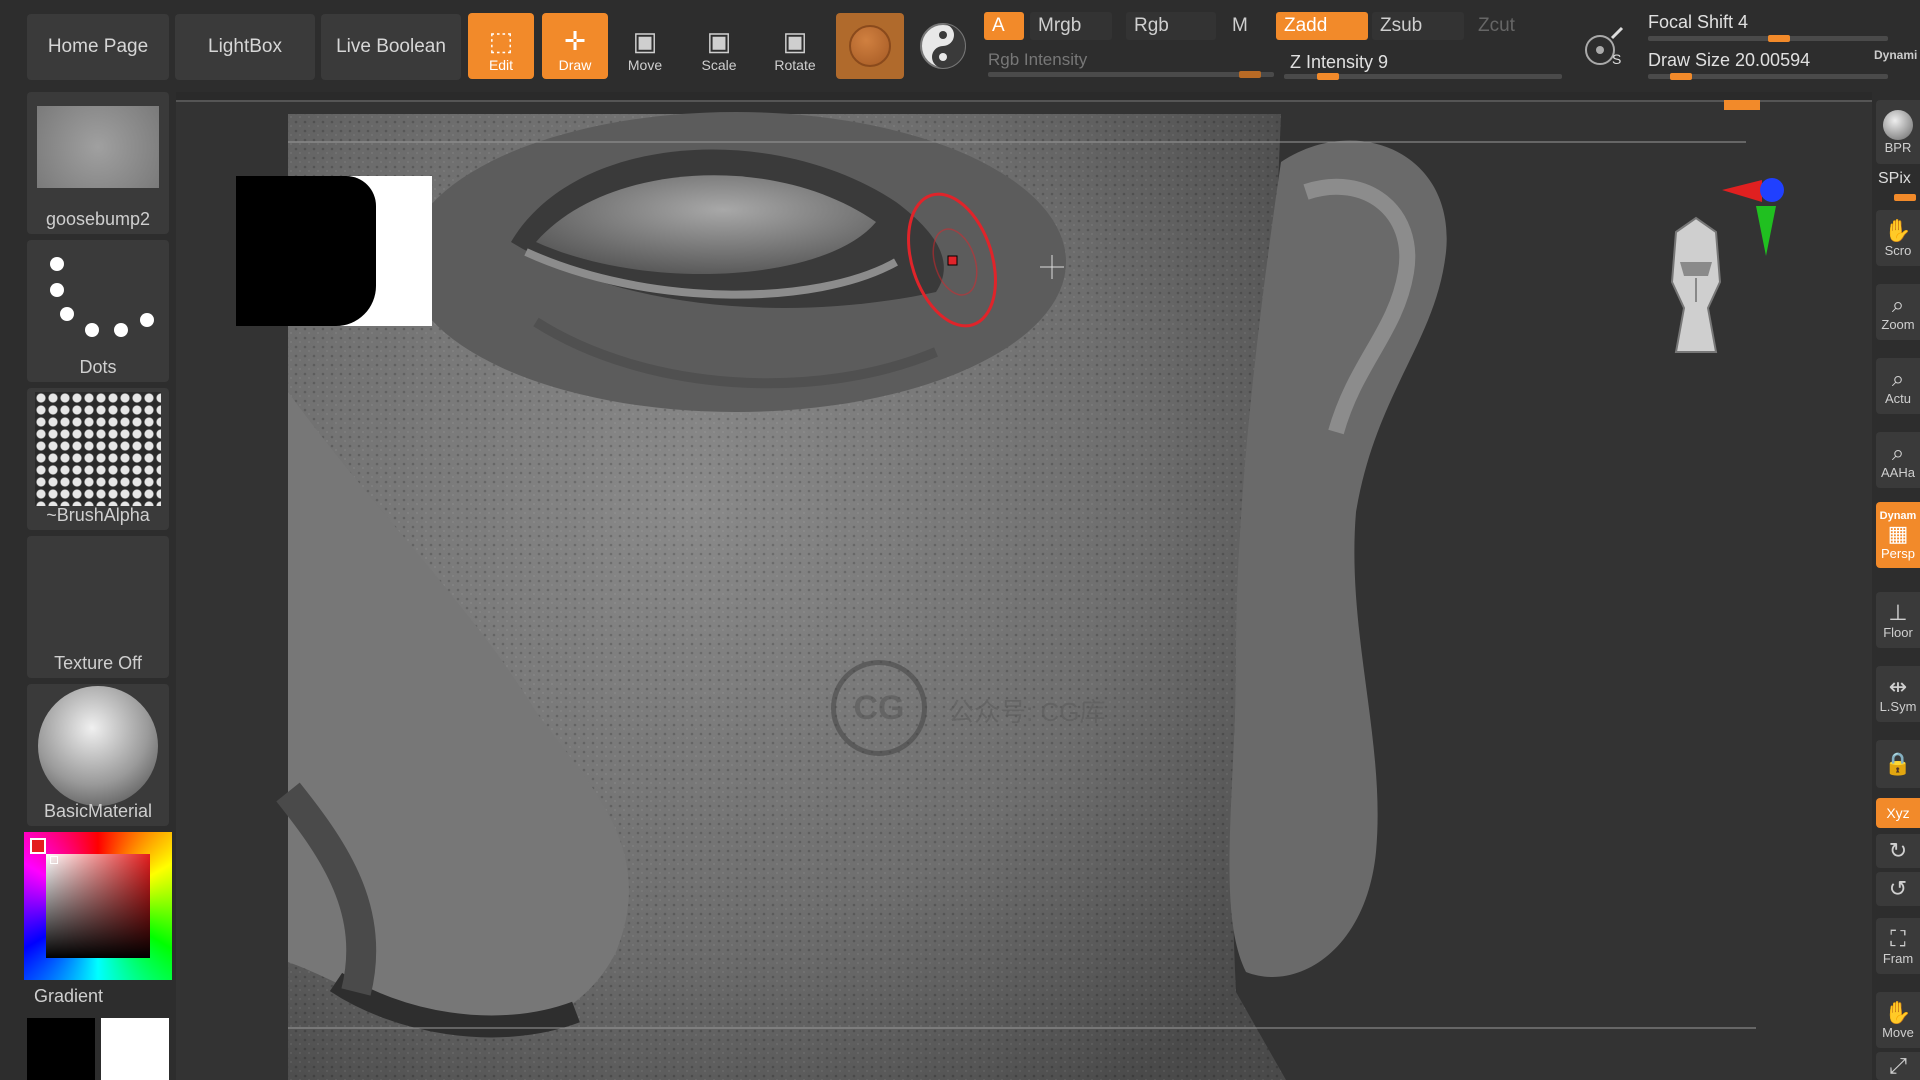 The width and height of the screenshot is (1920, 1080). I want to click on z-rotate-button: ↺, so click(1898, 889).